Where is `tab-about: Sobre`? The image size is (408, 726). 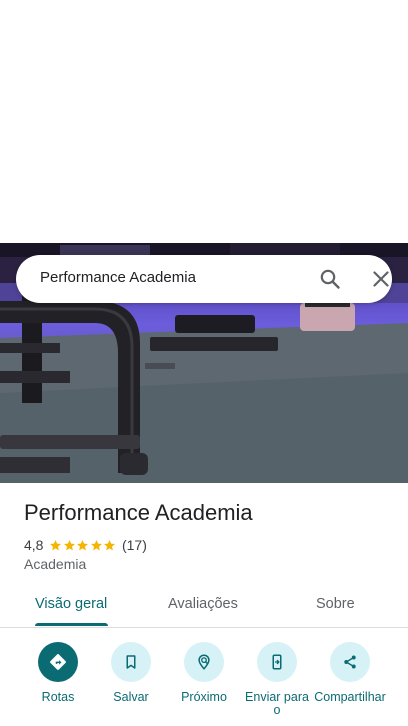
tab-about: Sobre is located at coordinates (335, 604).